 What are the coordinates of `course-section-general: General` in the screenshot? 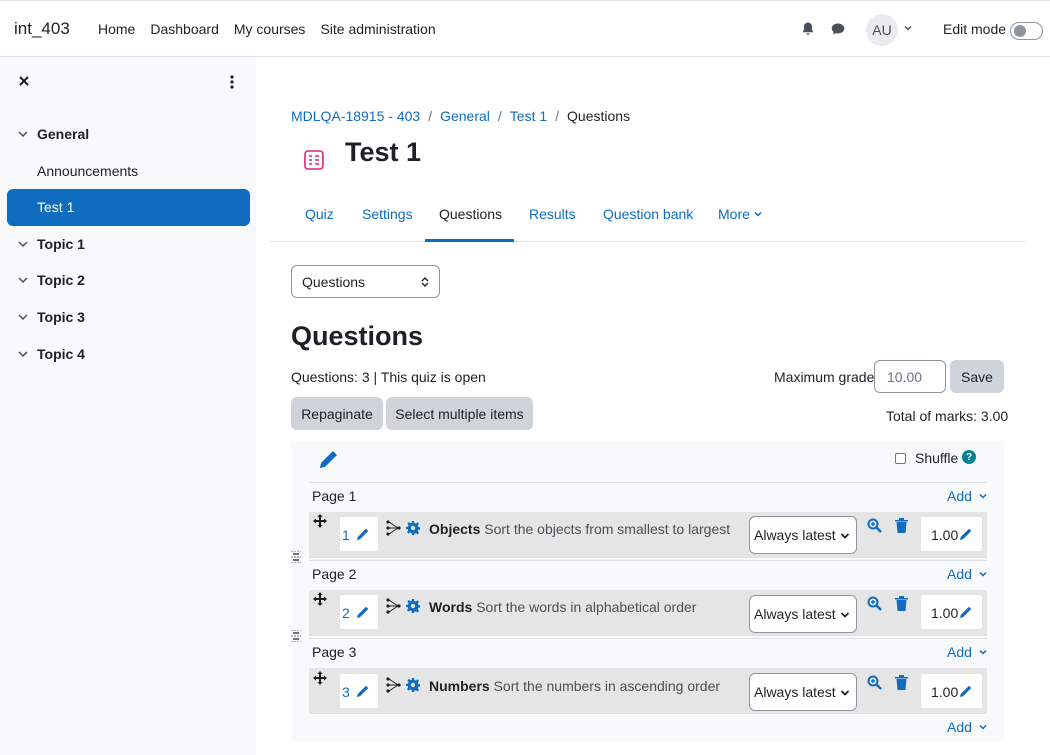 It's located at (53, 134).